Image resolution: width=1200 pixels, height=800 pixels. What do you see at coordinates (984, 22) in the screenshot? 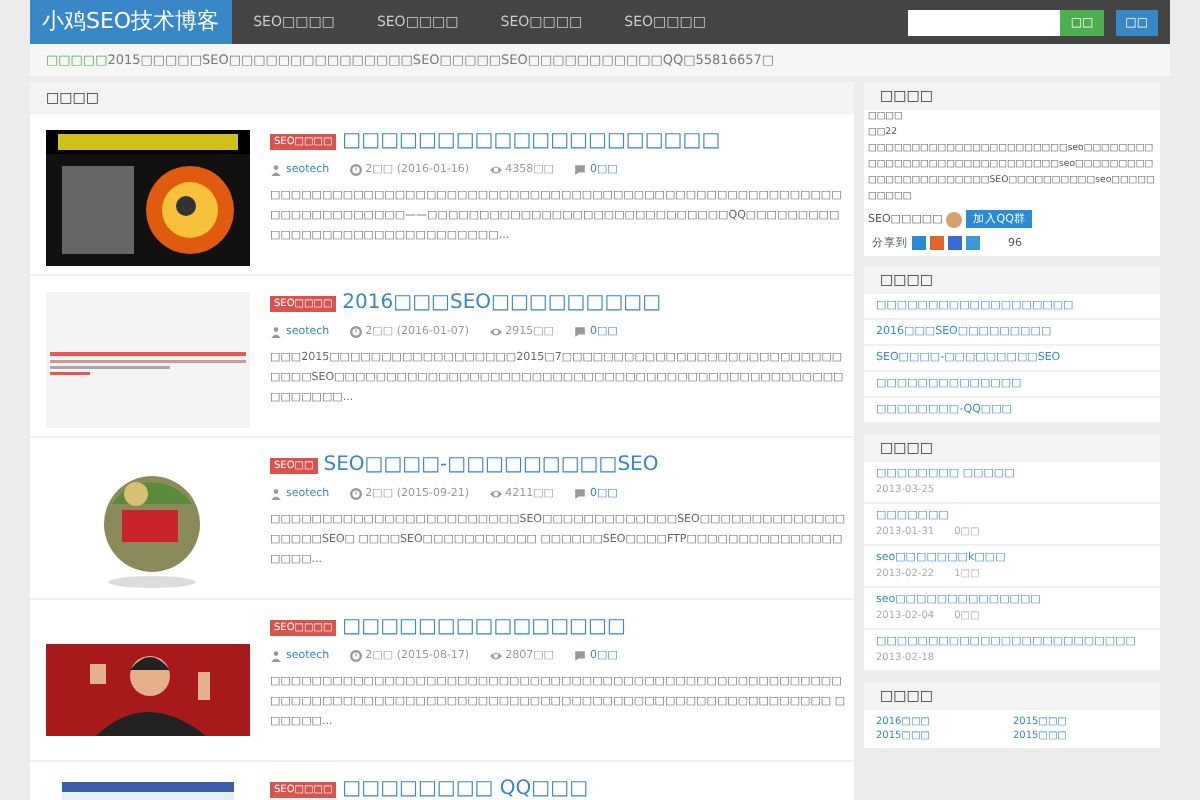
I see `search-field` at bounding box center [984, 22].